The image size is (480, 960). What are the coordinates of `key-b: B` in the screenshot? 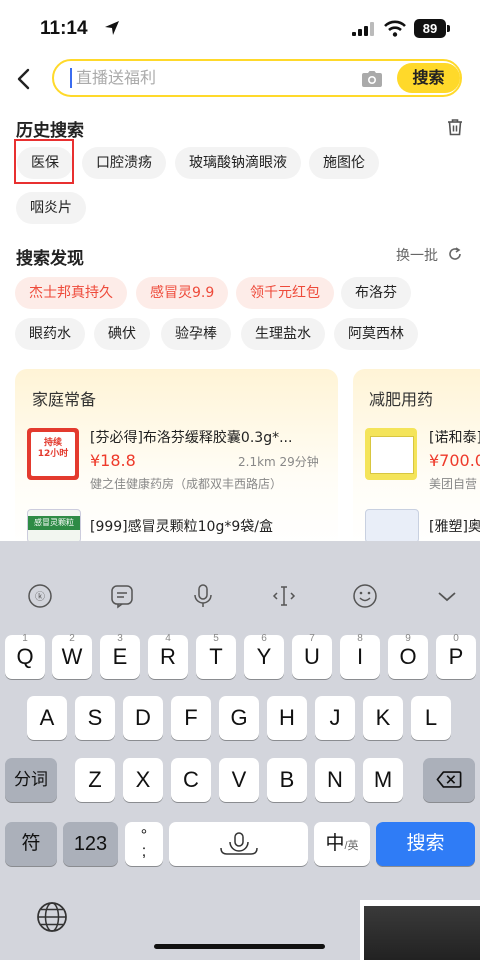 It's located at (287, 780).